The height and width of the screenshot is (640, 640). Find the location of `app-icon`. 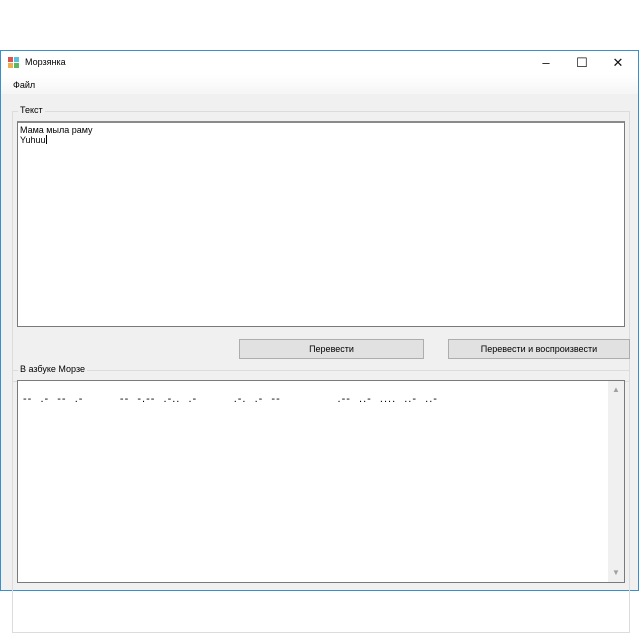

app-icon is located at coordinates (13, 62).